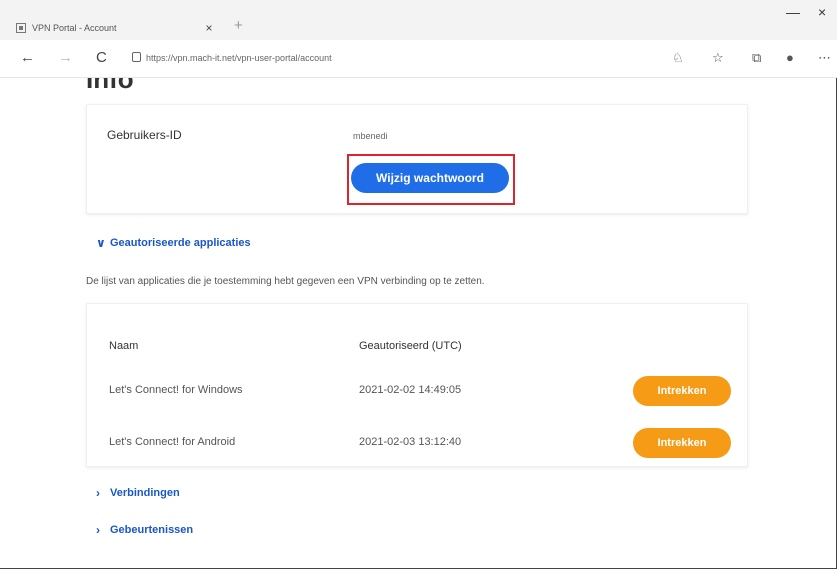  What do you see at coordinates (152, 530) in the screenshot?
I see `events-label: Gebeurtenissen` at bounding box center [152, 530].